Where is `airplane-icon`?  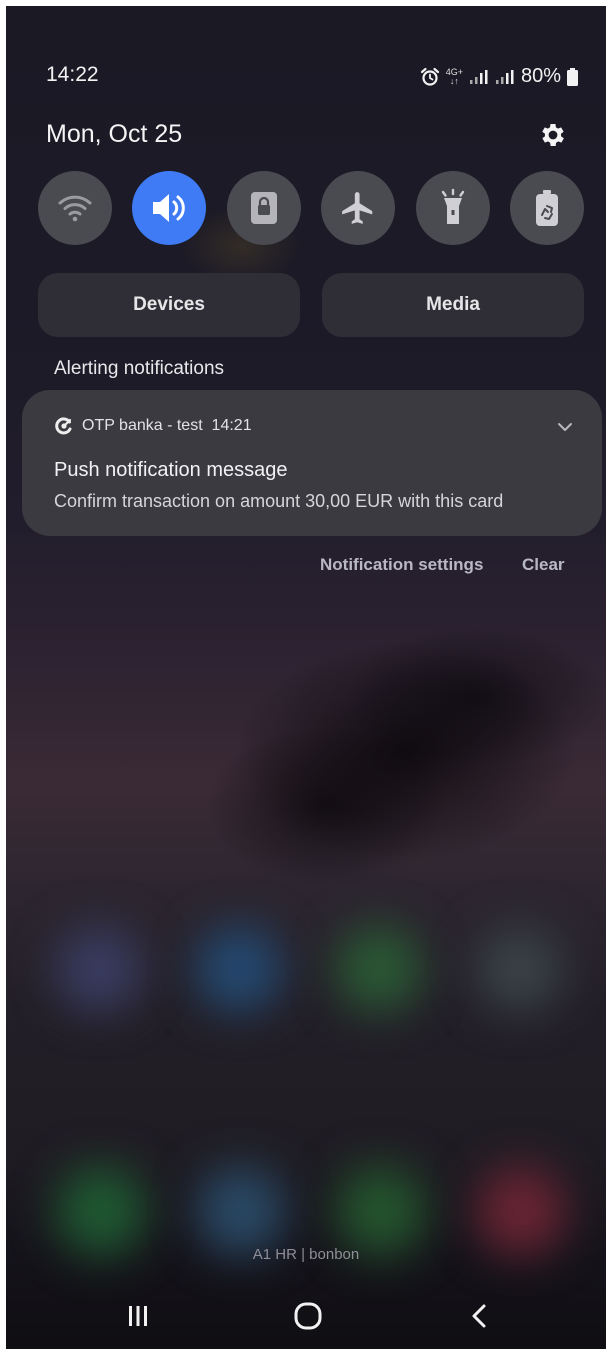
airplane-icon is located at coordinates (357, 208).